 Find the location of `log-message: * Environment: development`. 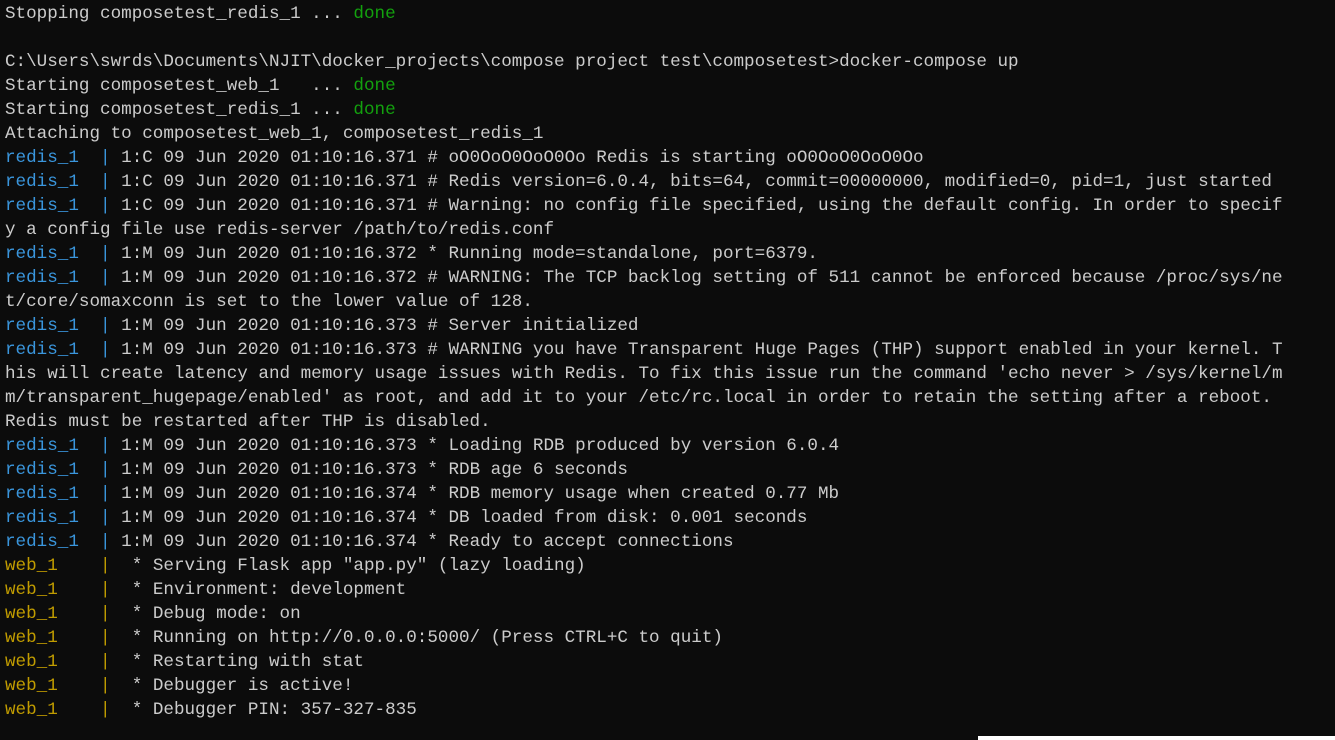

log-message: * Environment: development is located at coordinates (258, 590).